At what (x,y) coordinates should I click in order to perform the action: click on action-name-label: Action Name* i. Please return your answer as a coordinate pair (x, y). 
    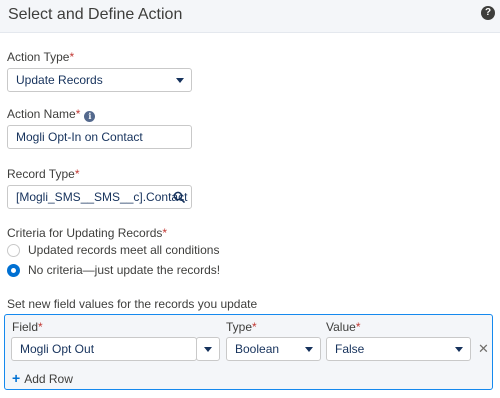
    Looking at the image, I should click on (51, 114).